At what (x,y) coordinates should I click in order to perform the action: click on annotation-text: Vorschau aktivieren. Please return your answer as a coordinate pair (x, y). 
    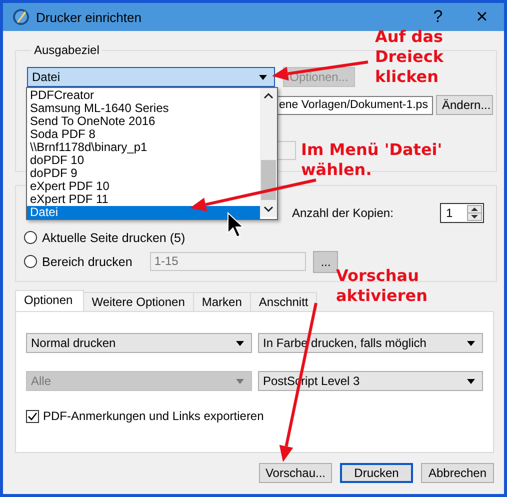
    Looking at the image, I should click on (382, 286).